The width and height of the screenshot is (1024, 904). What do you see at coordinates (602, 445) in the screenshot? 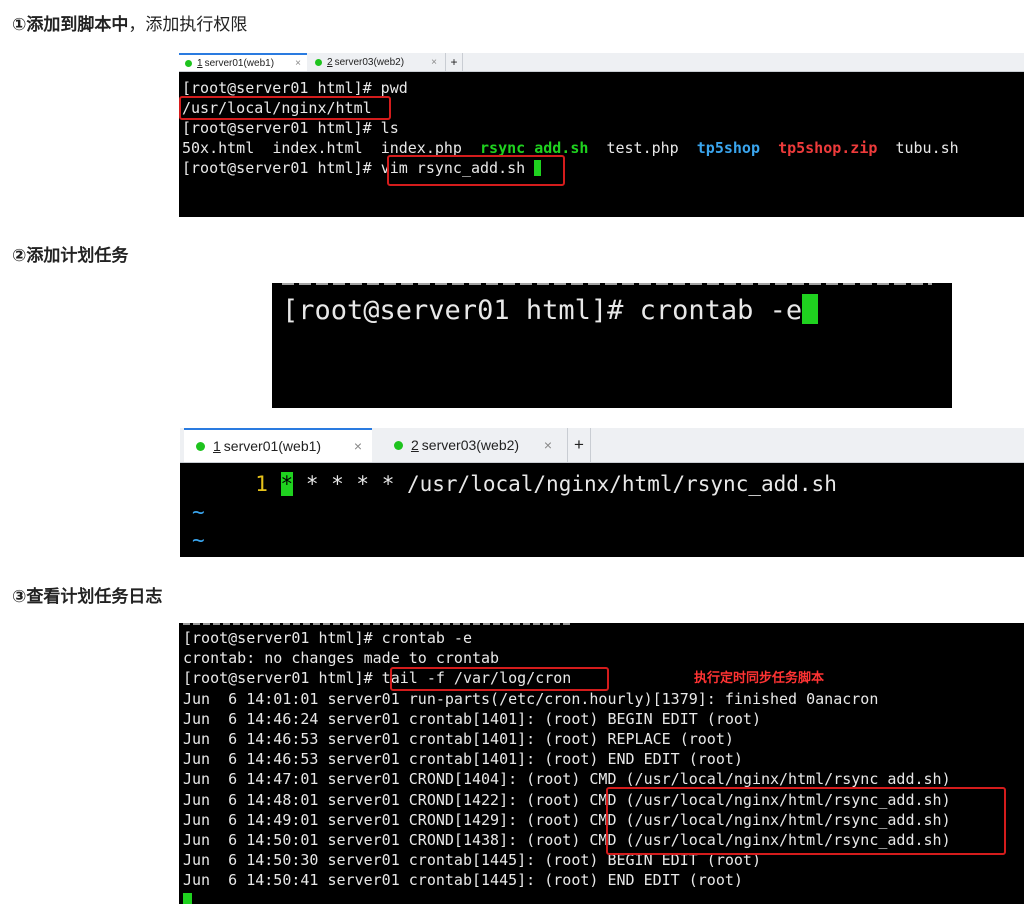
I see `step2-tab-bar: 1 server01(web1) × 2 server03(web2) × +` at bounding box center [602, 445].